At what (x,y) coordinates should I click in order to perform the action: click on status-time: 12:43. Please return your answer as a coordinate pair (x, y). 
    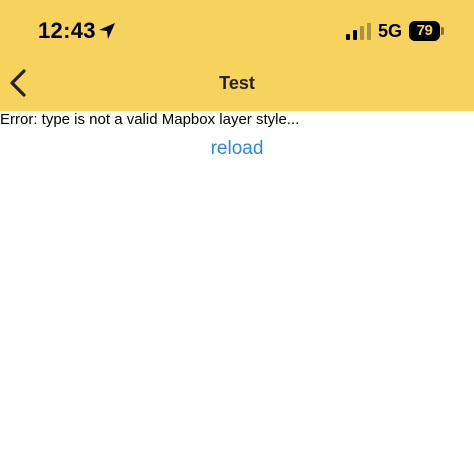
    Looking at the image, I should click on (67, 30).